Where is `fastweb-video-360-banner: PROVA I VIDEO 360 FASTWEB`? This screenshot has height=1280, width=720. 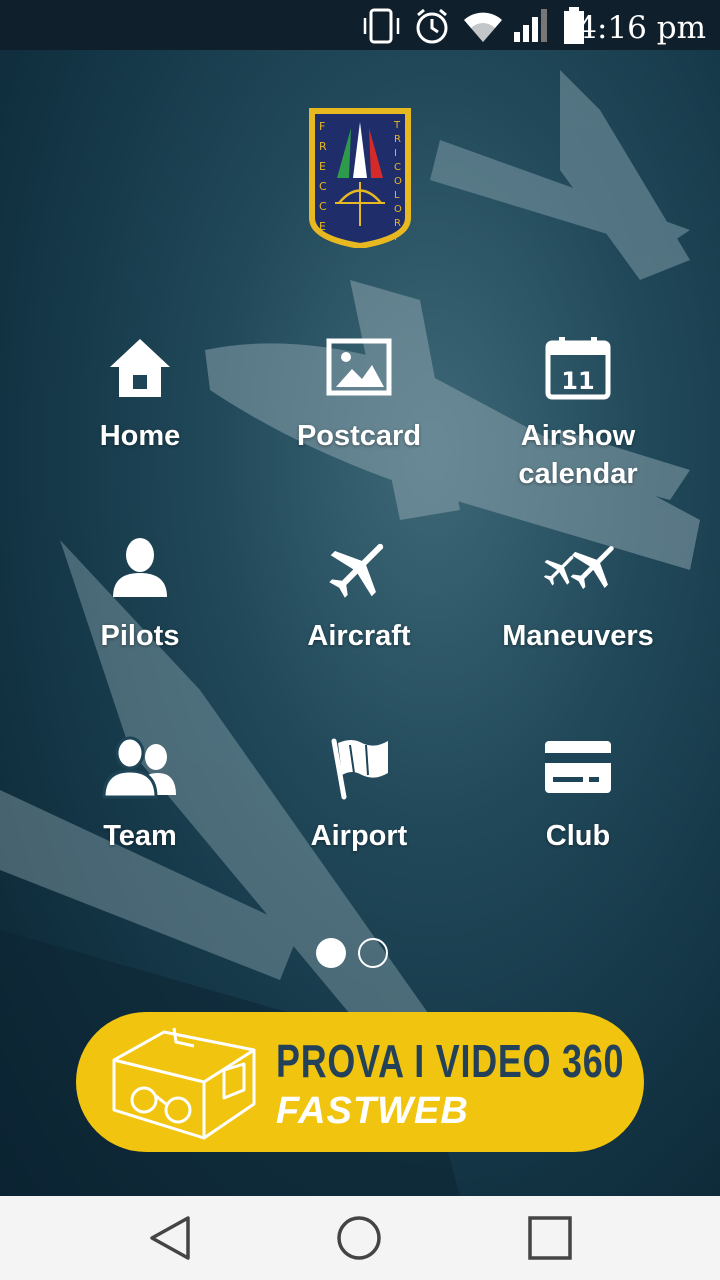 fastweb-video-360-banner: PROVA I VIDEO 360 FASTWEB is located at coordinates (360, 1082).